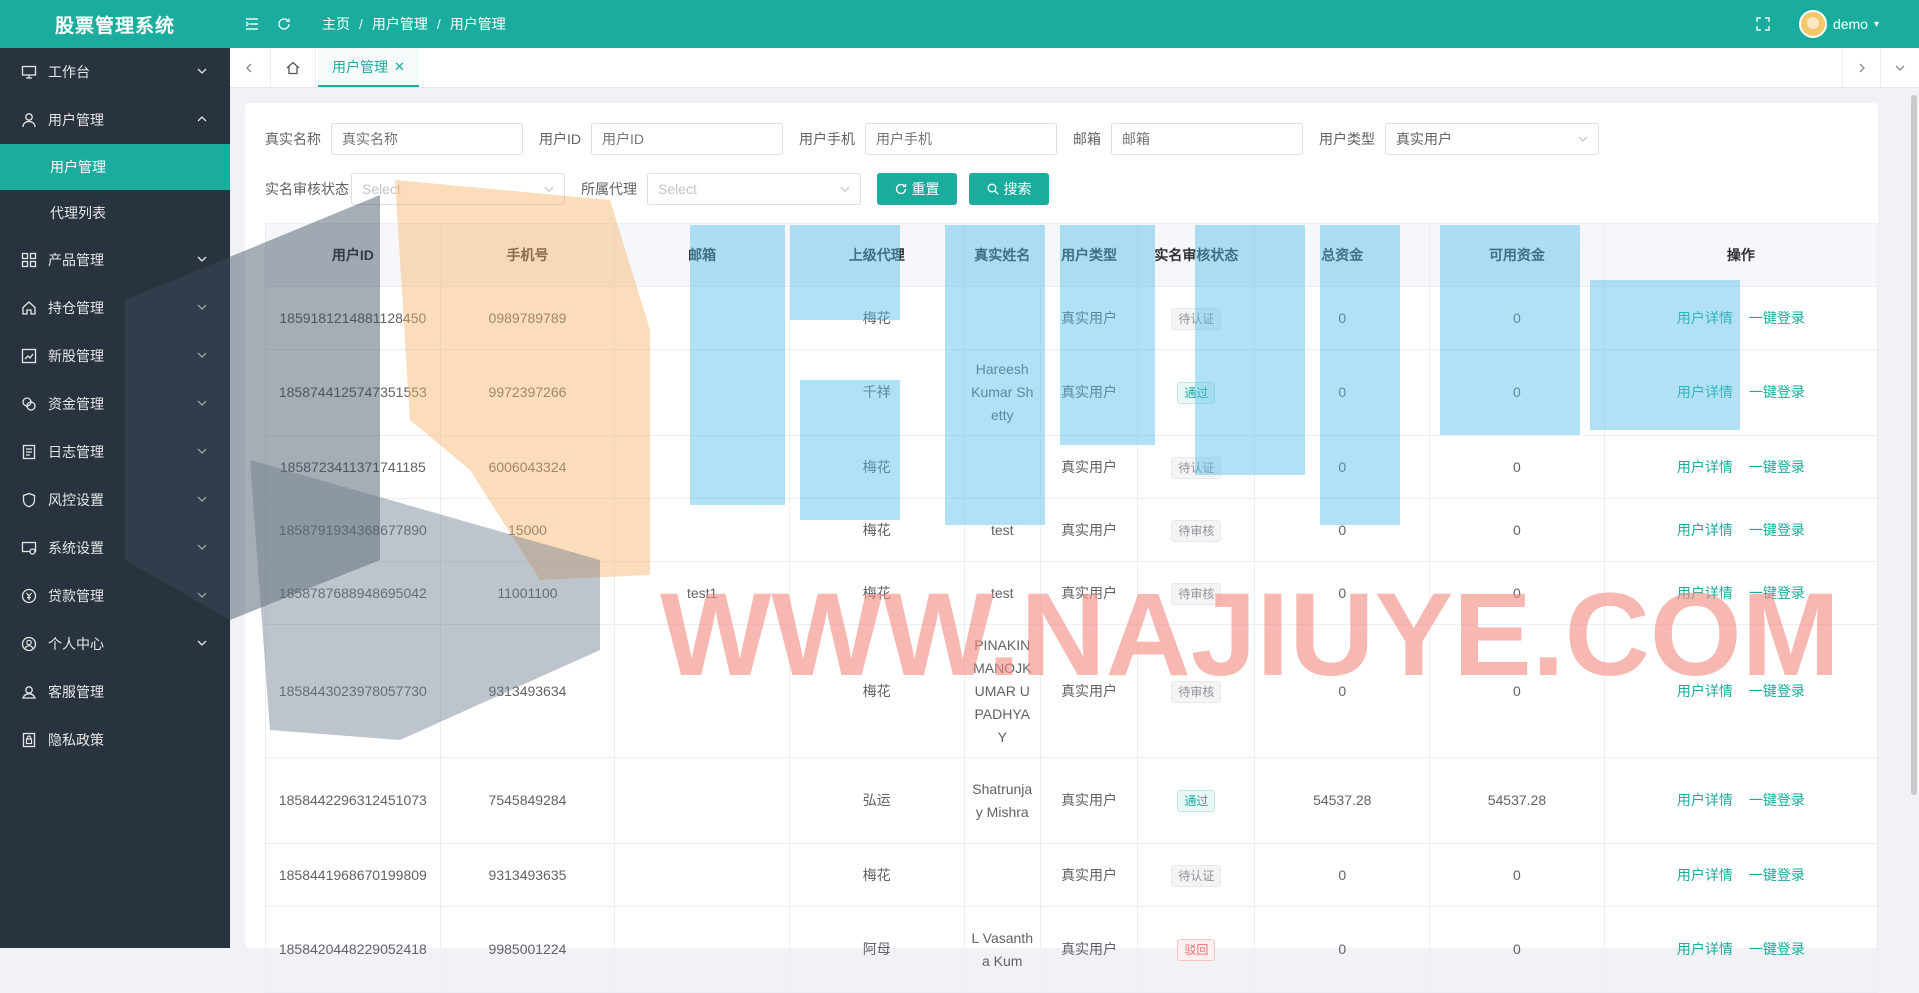 This screenshot has height=993, width=1919. What do you see at coordinates (29, 452) in the screenshot?
I see `log-icon` at bounding box center [29, 452].